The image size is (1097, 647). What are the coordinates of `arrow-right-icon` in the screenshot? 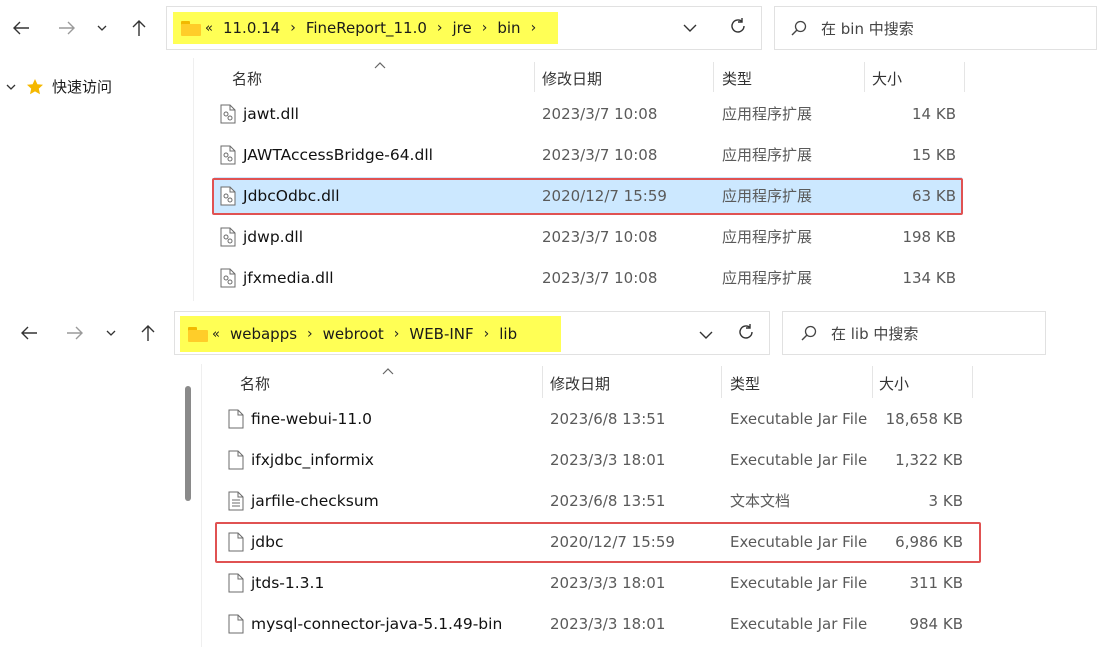 It's located at (75, 333).